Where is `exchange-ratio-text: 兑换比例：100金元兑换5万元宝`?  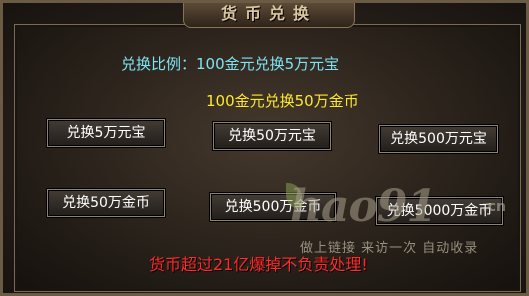
exchange-ratio-text: 兑换比例：100金元兑换5万元宝 is located at coordinates (230, 64).